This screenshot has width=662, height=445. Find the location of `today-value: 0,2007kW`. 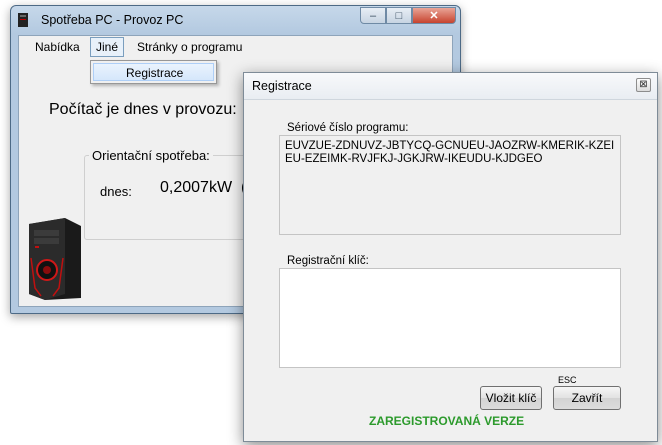

today-value: 0,2007kW is located at coordinates (196, 187).